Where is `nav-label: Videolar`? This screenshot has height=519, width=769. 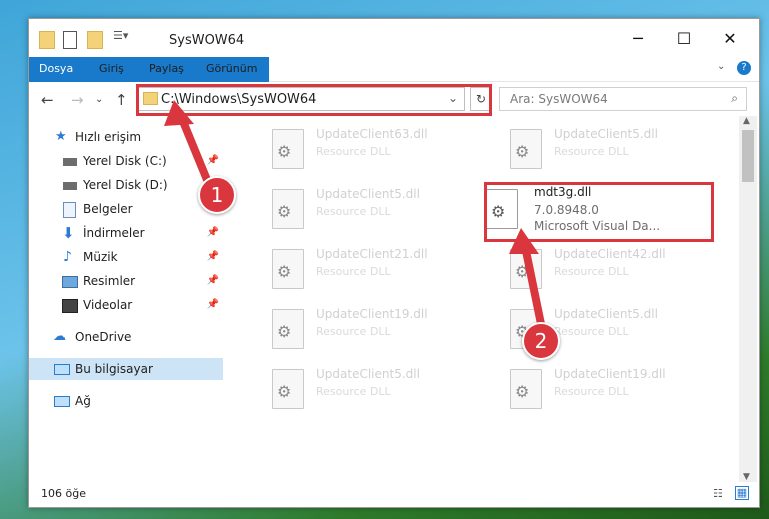 nav-label: Videolar is located at coordinates (108, 305).